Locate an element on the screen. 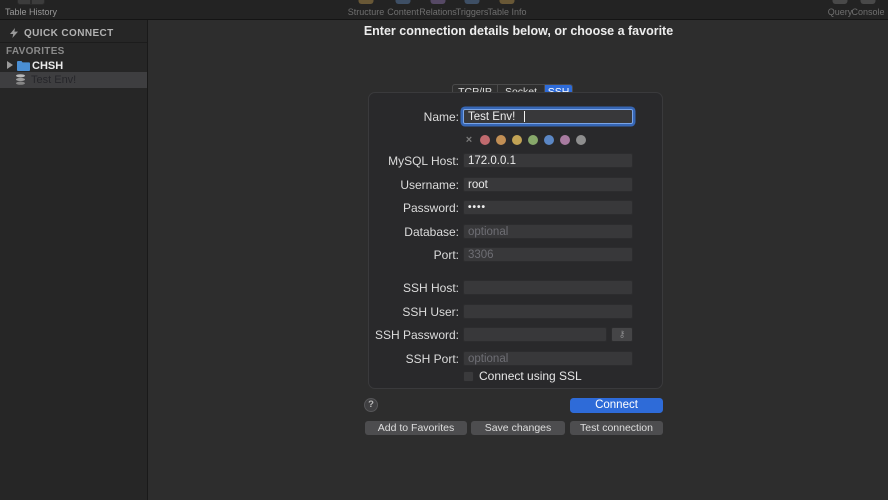 The height and width of the screenshot is (500, 888). favorites-folder-chsh: CHSH is located at coordinates (73, 66).